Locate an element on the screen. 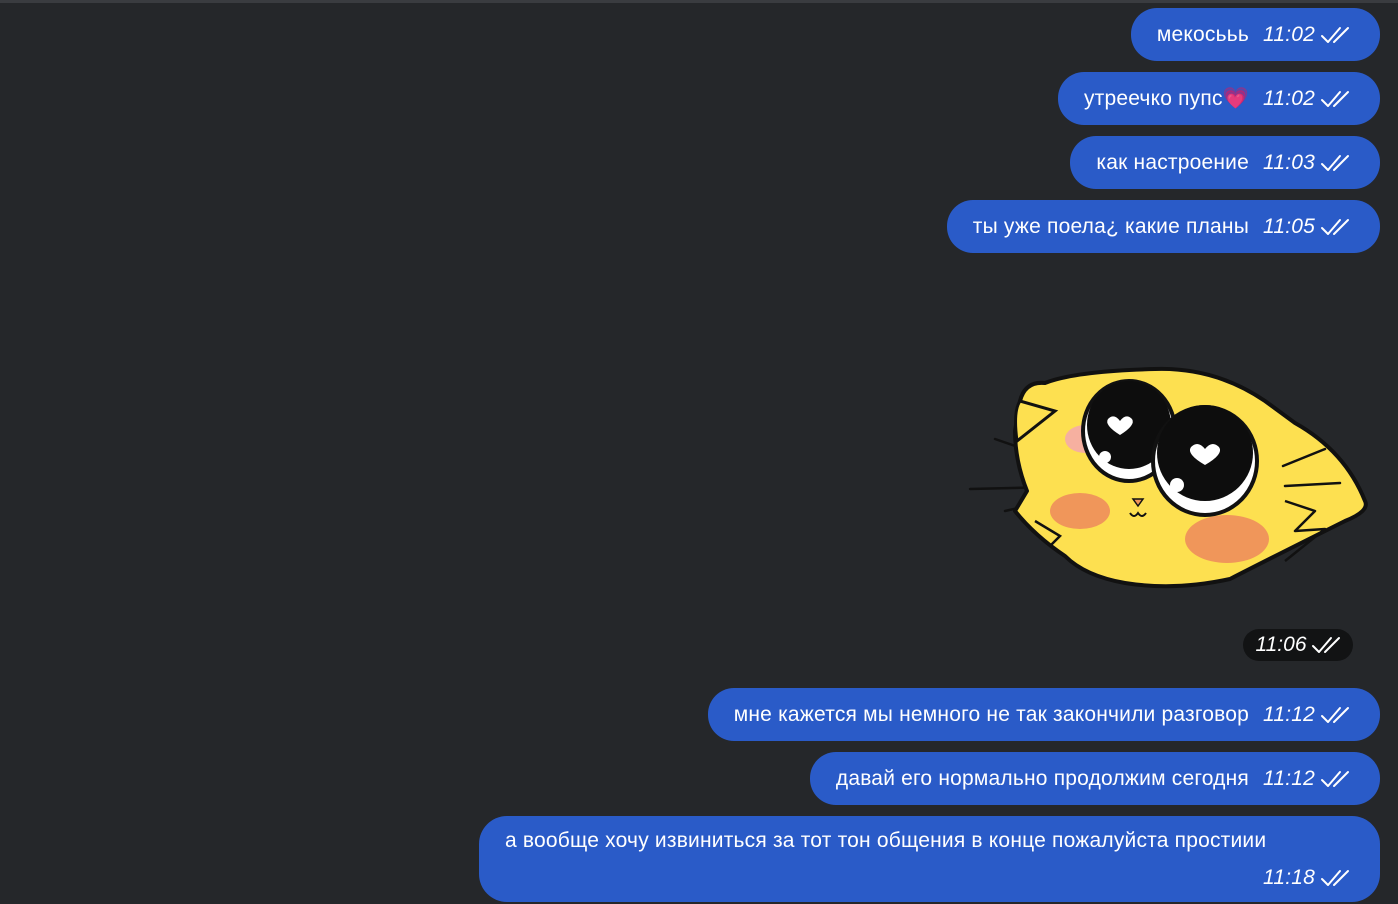 This screenshot has width=1398, height=904. message-bubble: утреечко пупс💗 11:02 is located at coordinates (1218, 98).